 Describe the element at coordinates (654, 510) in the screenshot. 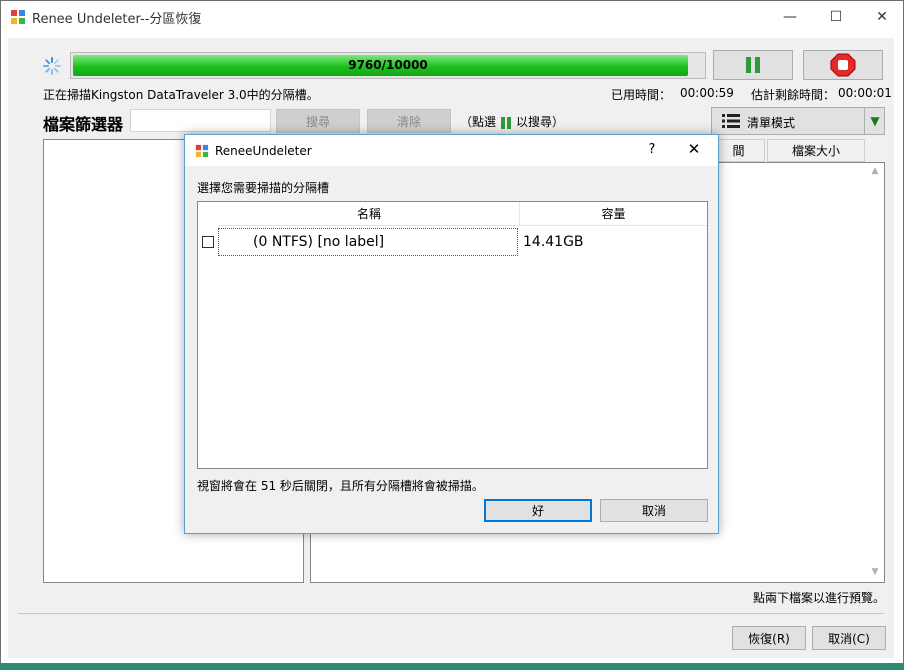

I see `dialog-cancel-button: 取消` at that location.